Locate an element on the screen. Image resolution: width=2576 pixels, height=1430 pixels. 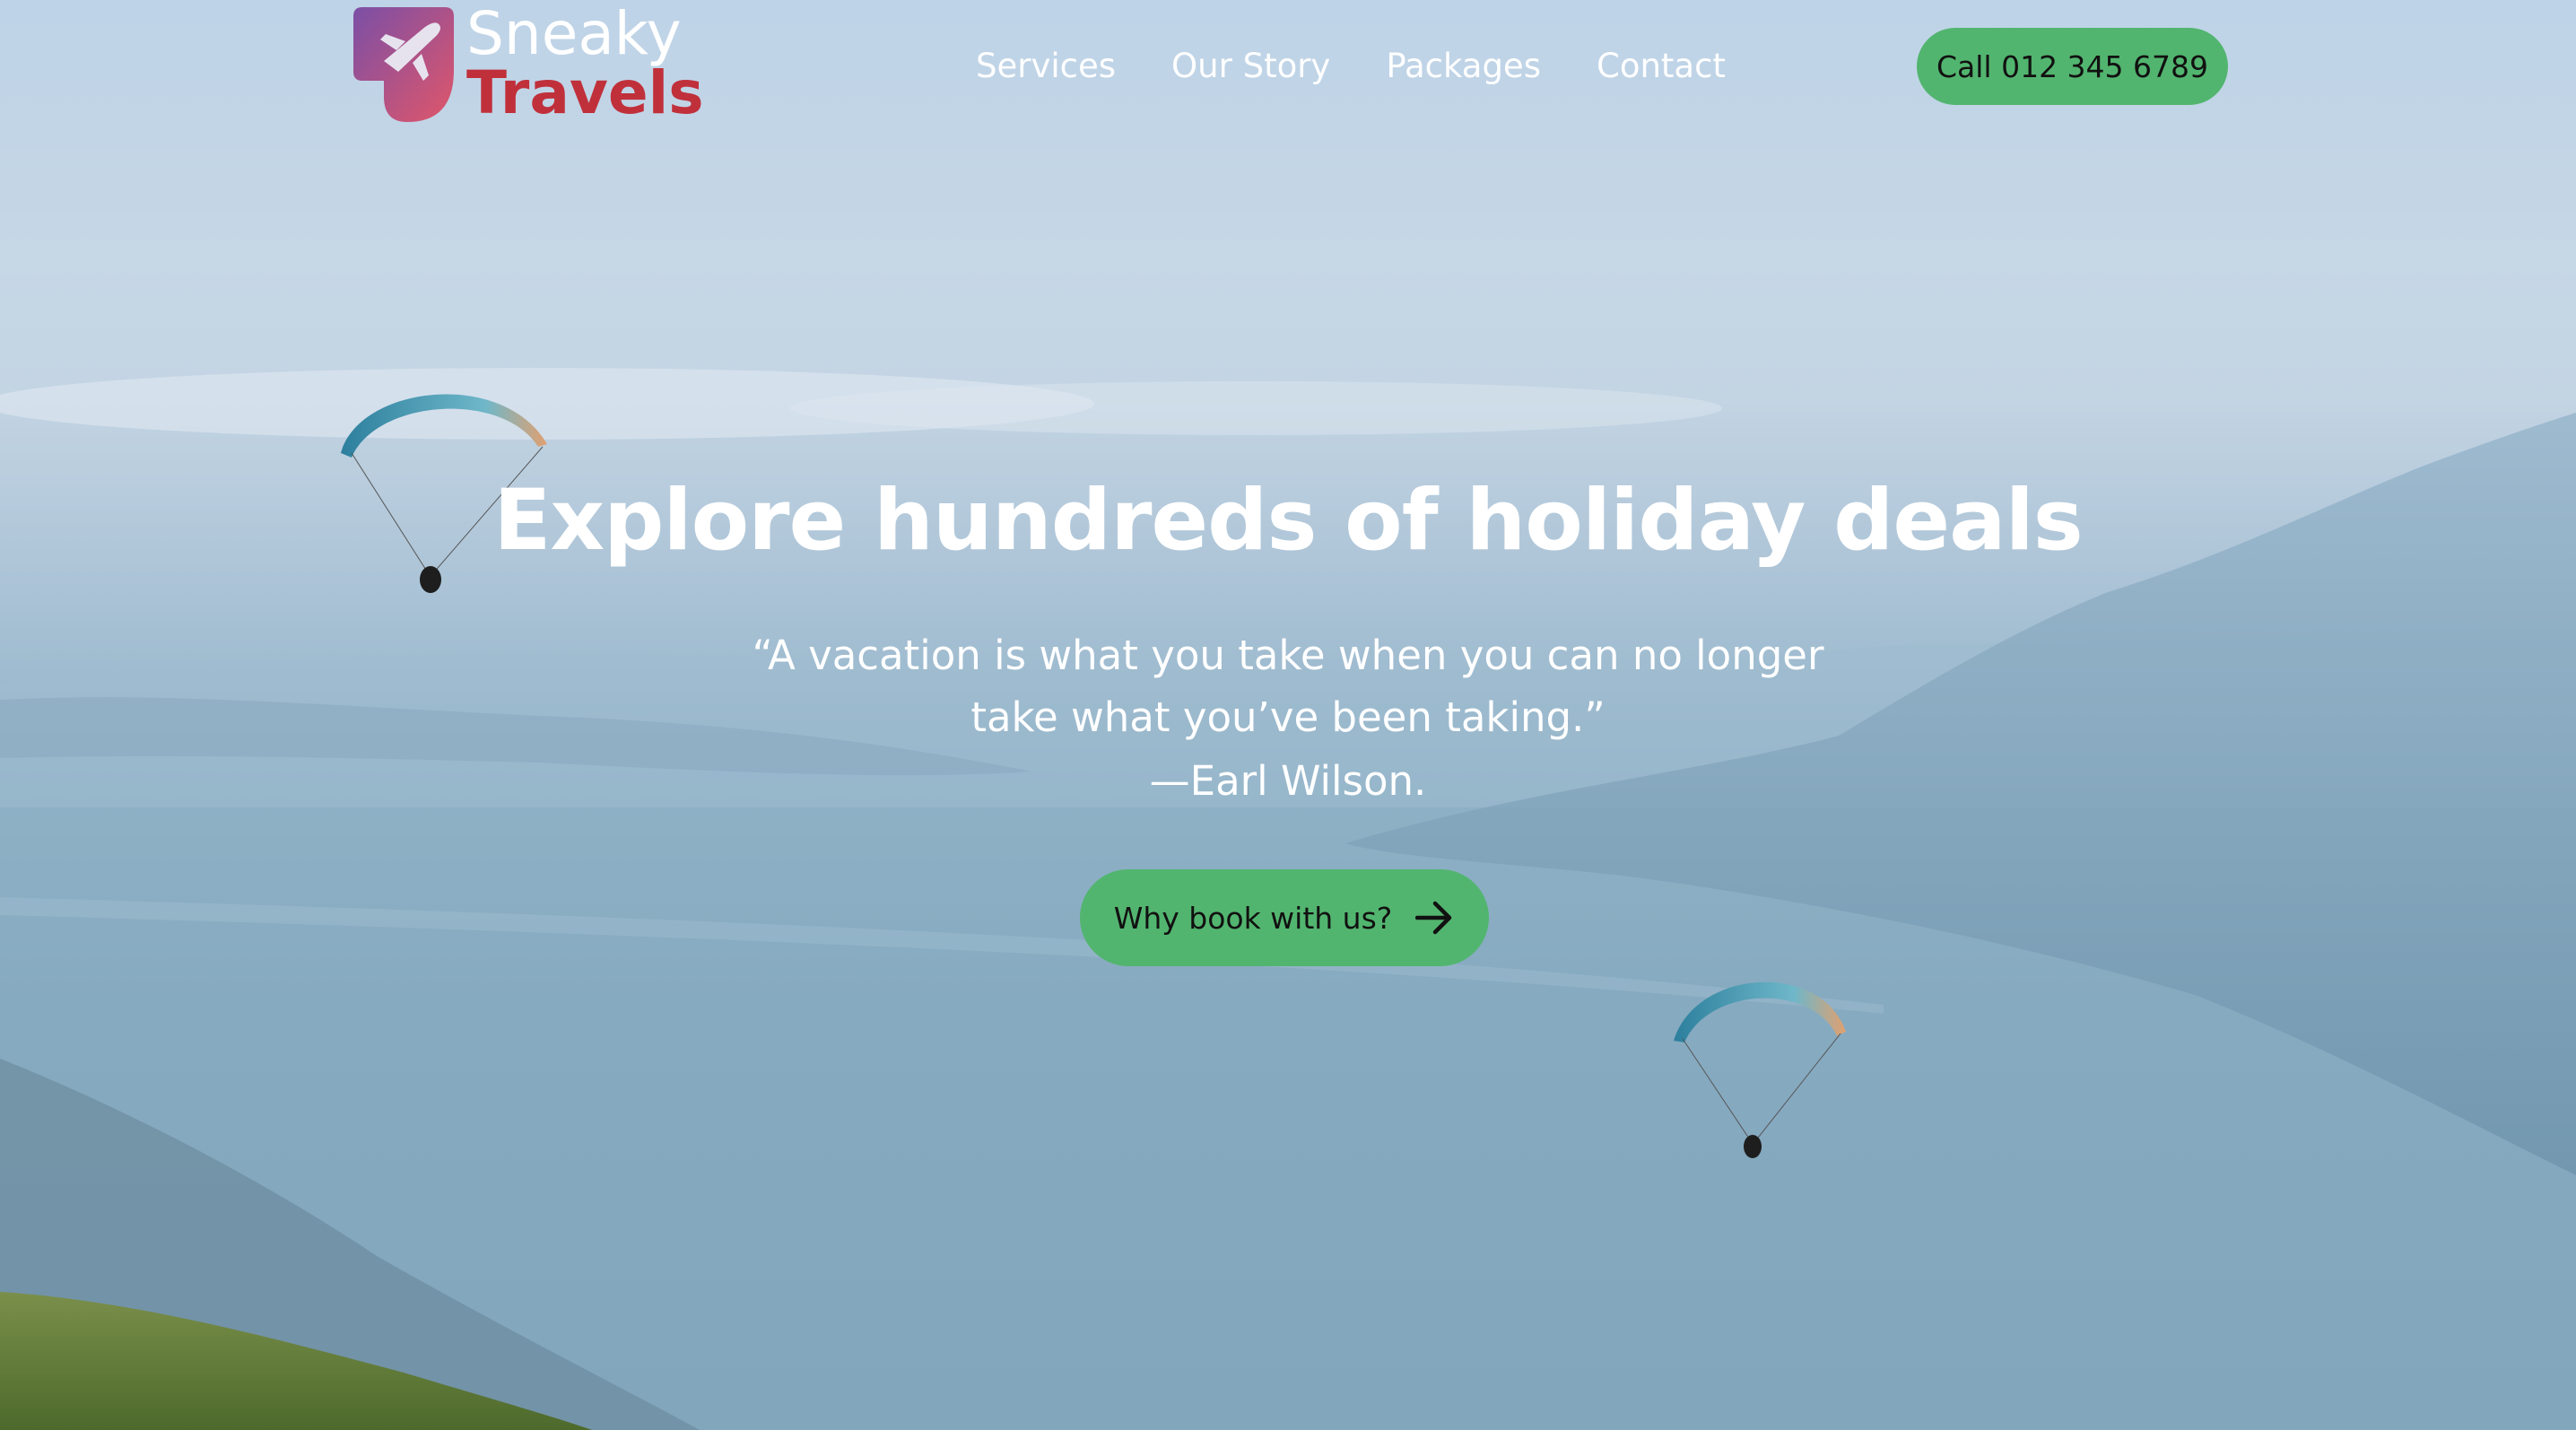
nav-link-contact: Contact is located at coordinates (1661, 66).